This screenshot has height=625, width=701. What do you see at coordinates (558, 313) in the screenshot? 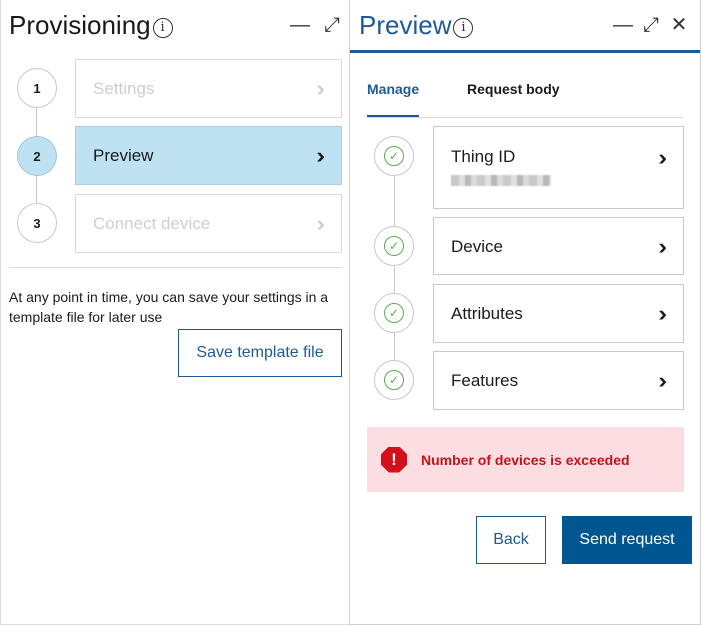
I see `section-attributes: Attributes ››` at bounding box center [558, 313].